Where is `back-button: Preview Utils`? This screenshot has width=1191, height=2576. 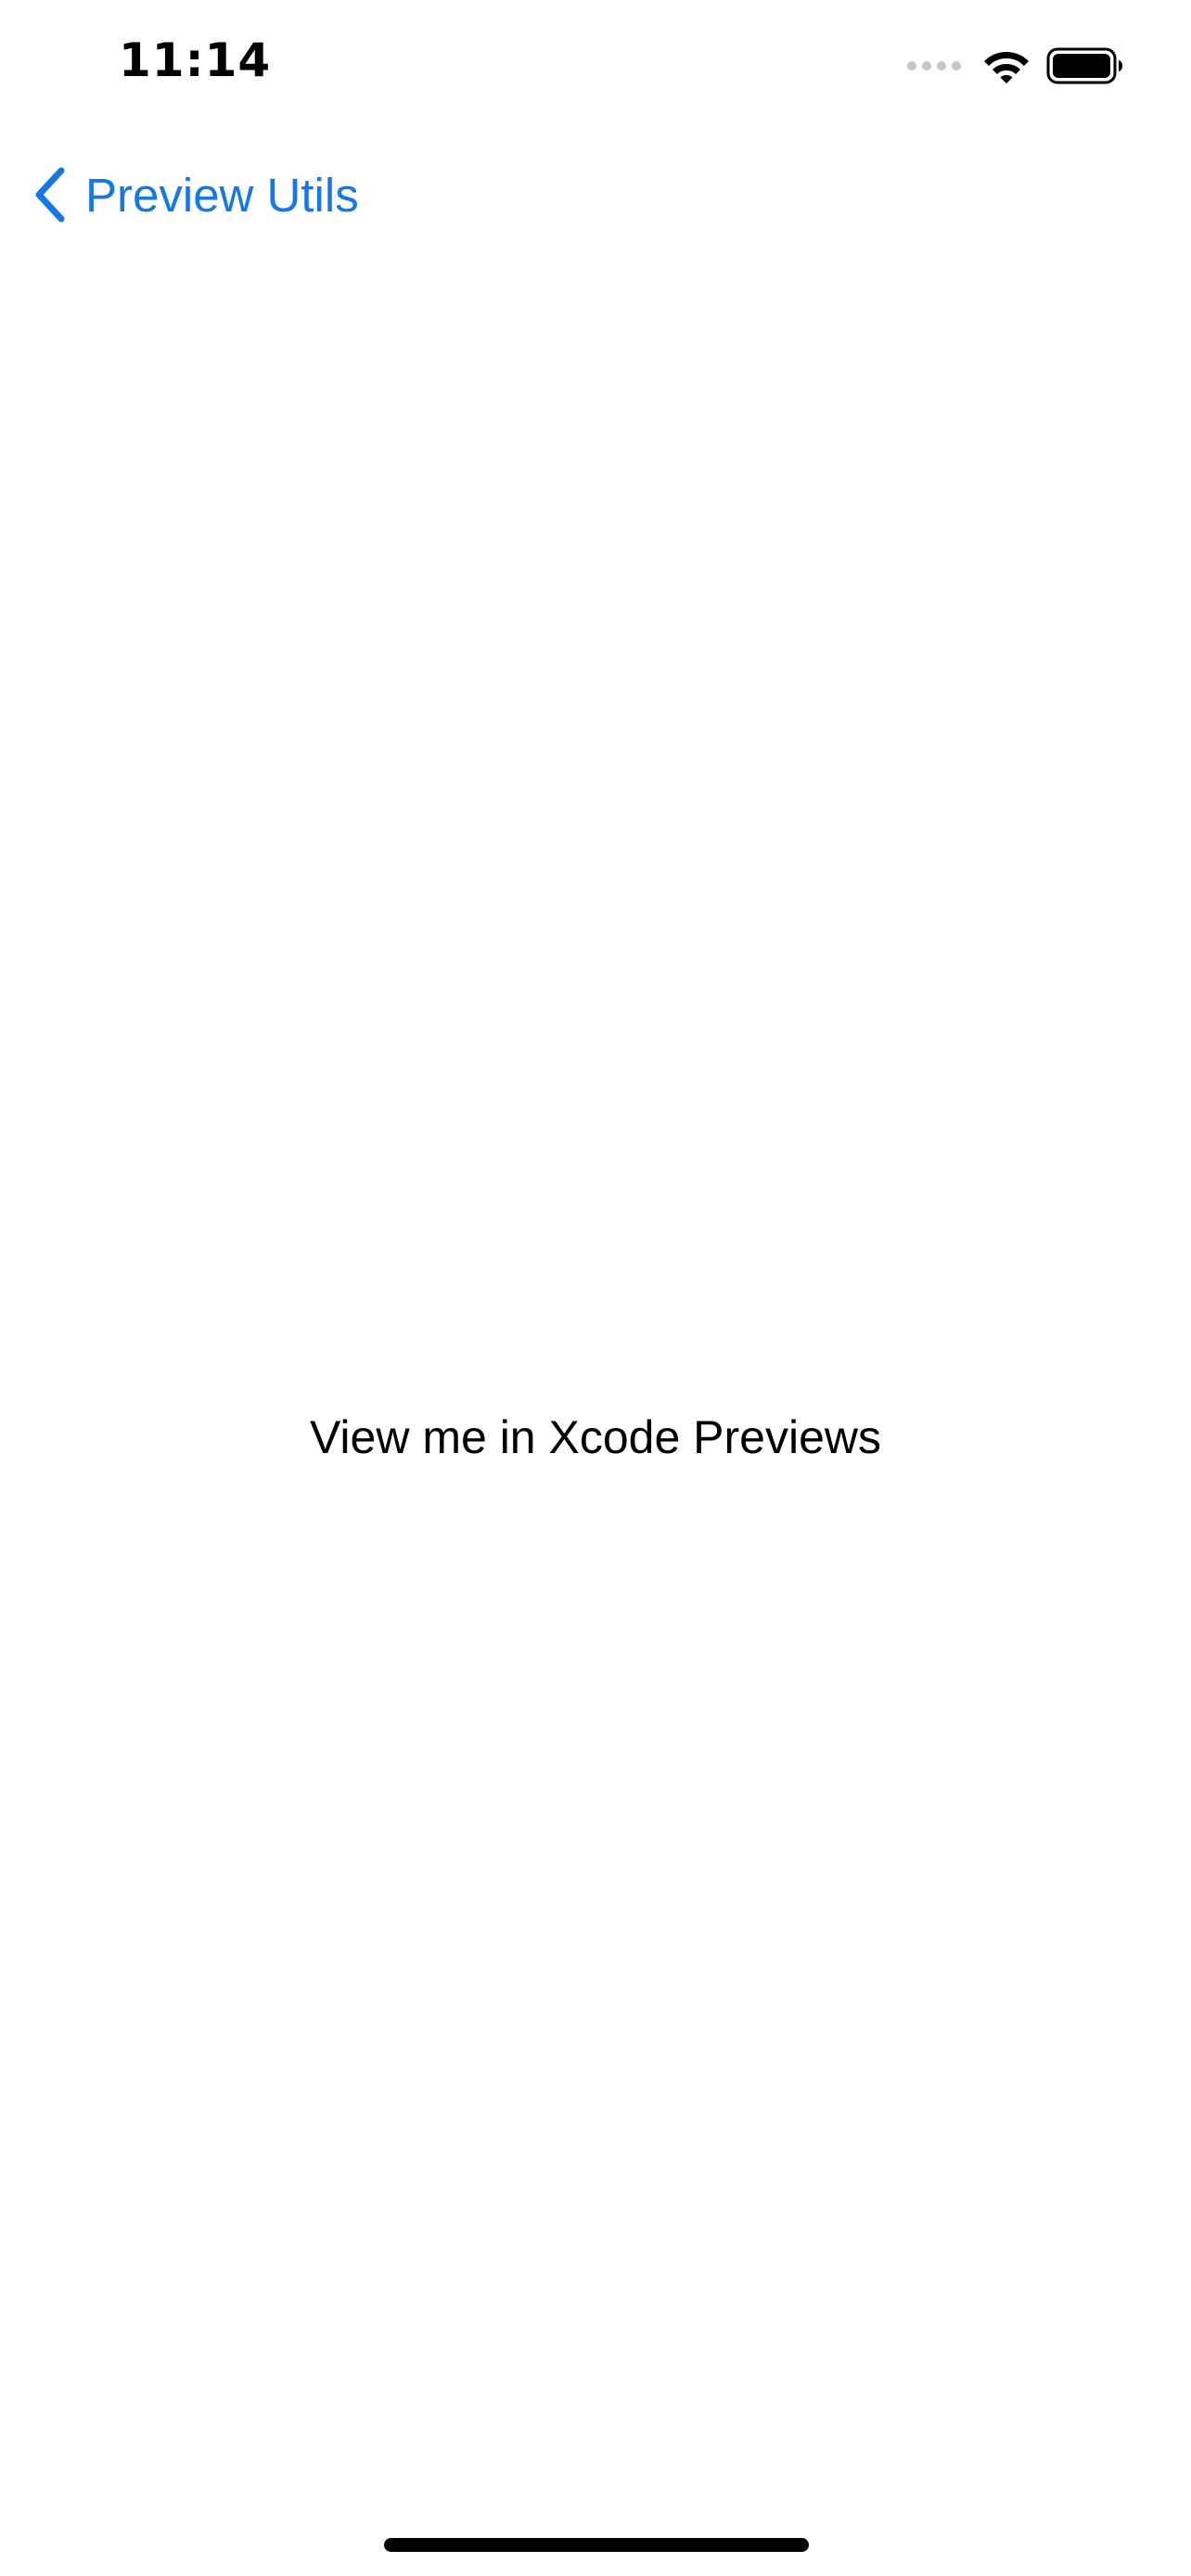
back-button: Preview Utils is located at coordinates (196, 195).